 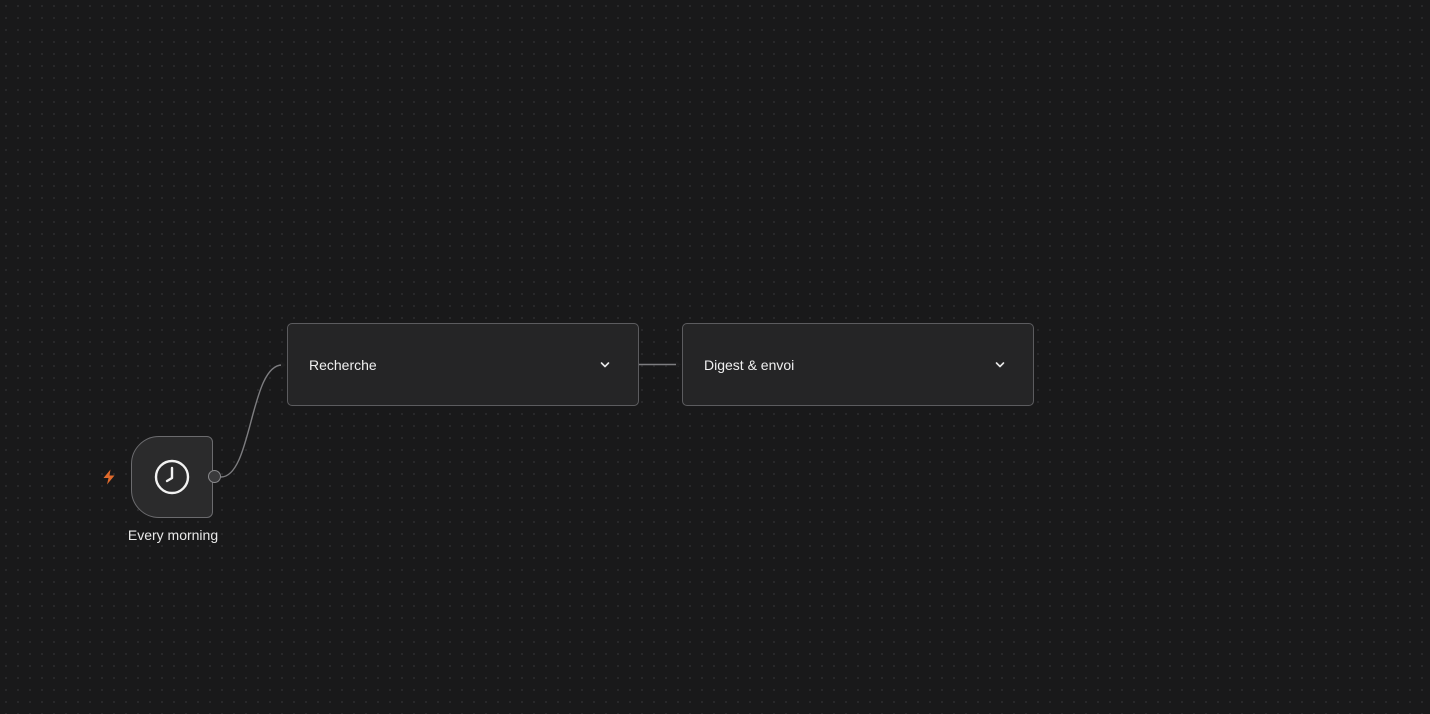 What do you see at coordinates (678, 364) in the screenshot?
I see `edge-arrow-digest` at bounding box center [678, 364].